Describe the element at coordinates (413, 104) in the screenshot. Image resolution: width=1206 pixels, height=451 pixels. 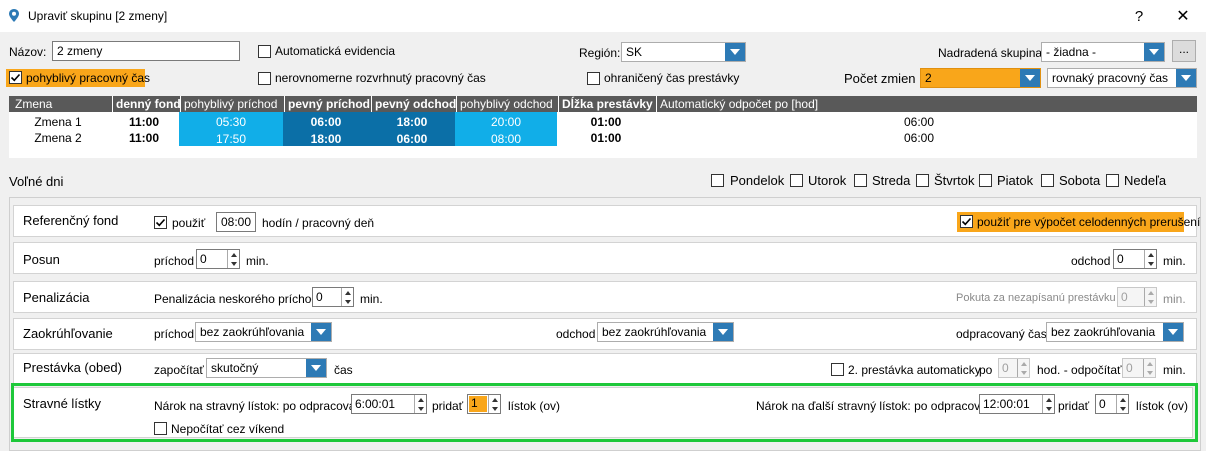
I see `col-header-fixed-departure: pevný odchod` at that location.